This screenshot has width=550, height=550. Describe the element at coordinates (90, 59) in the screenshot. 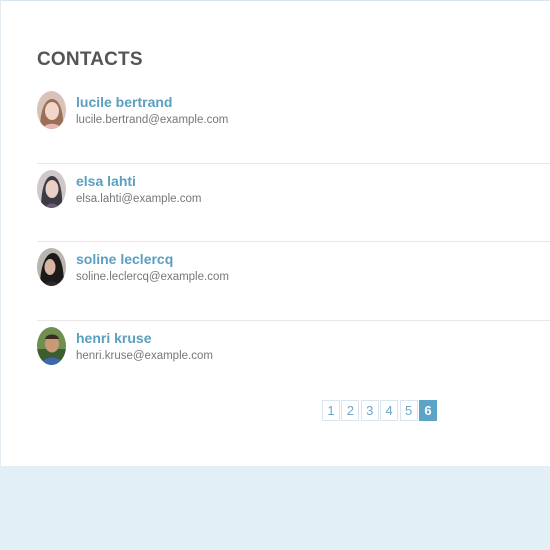

I see `page-title: CONTACTS` at that location.